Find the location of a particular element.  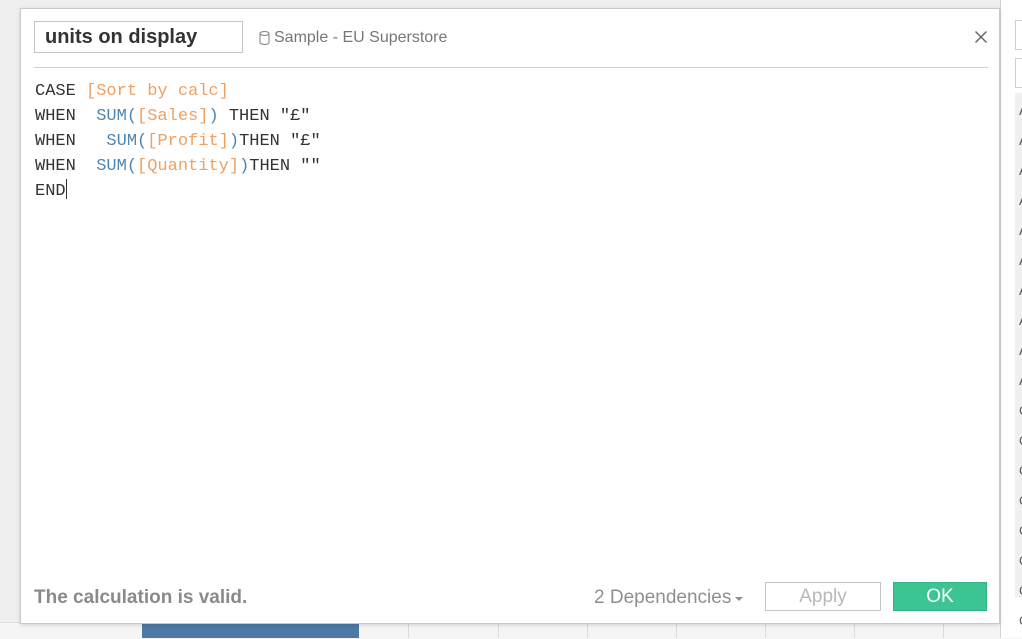

field-reference: [Profit] is located at coordinates (188, 141).